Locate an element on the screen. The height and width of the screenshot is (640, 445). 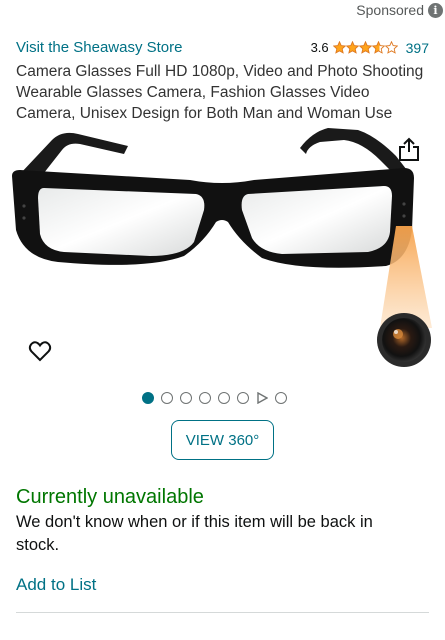
store-rating-row: Visit the Sheawasy Store 3.6 397 is located at coordinates (222, 47).